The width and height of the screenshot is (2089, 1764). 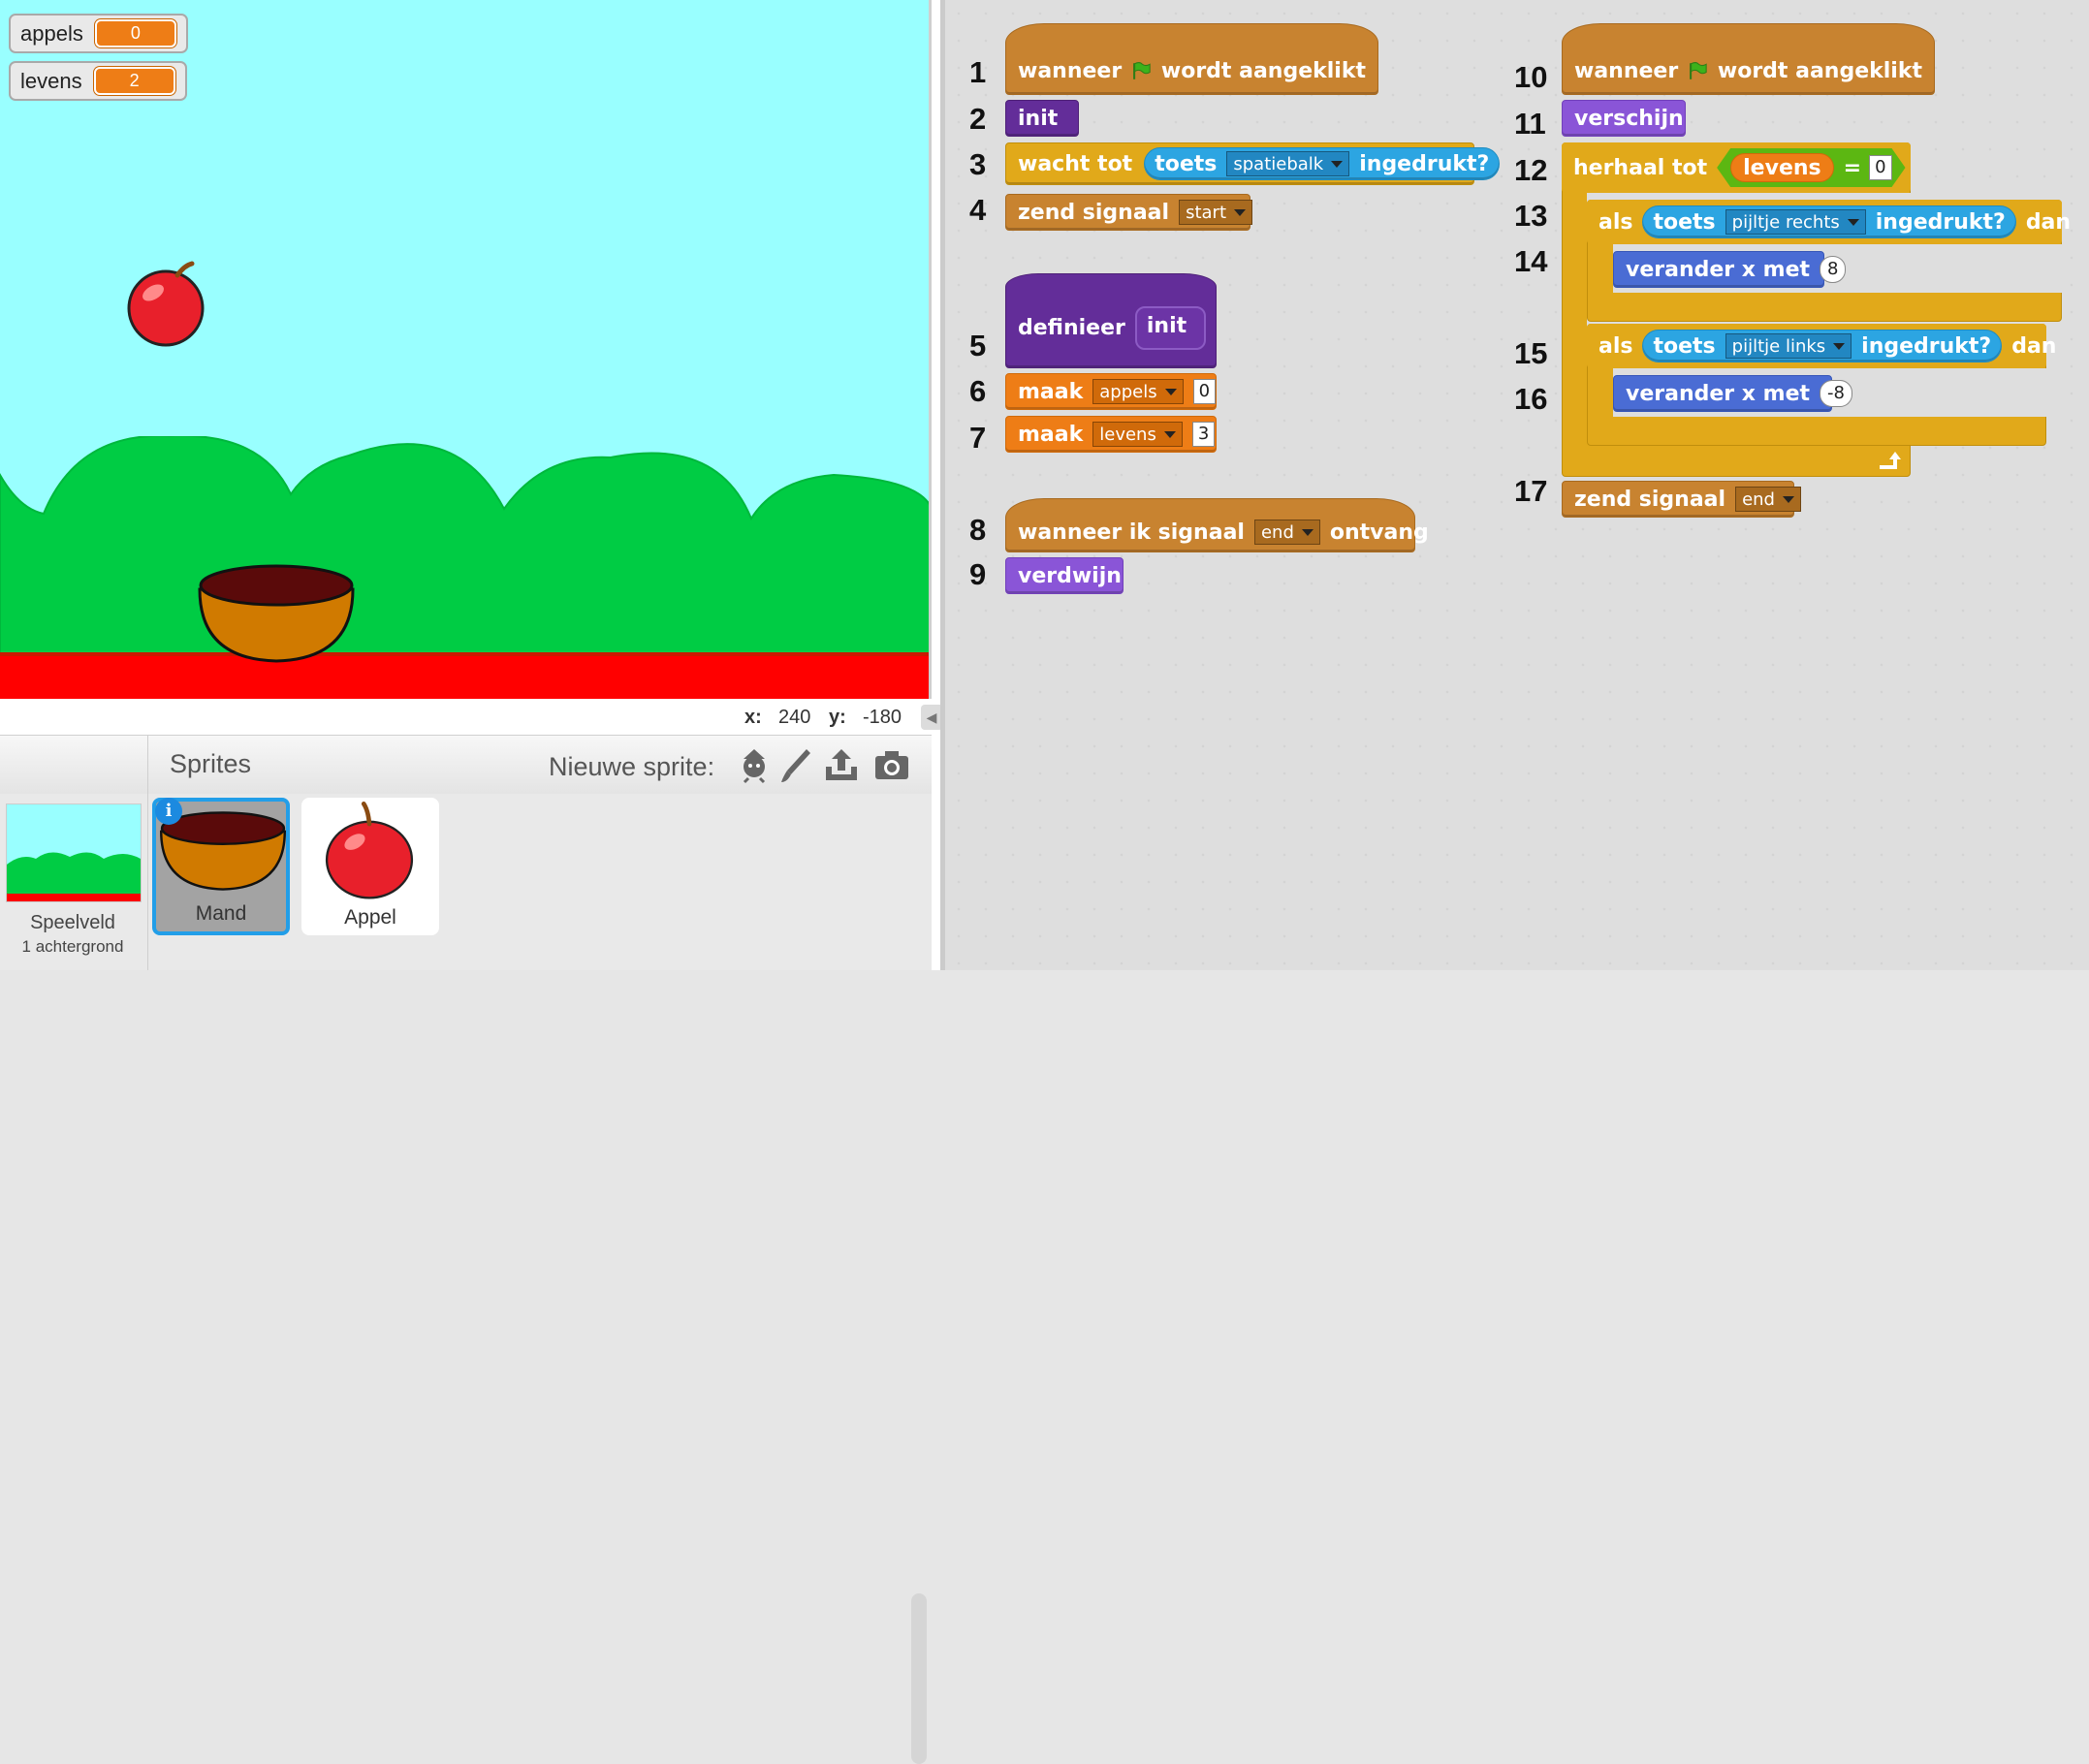 I want to click on line-number: 15, so click(x=1531, y=353).